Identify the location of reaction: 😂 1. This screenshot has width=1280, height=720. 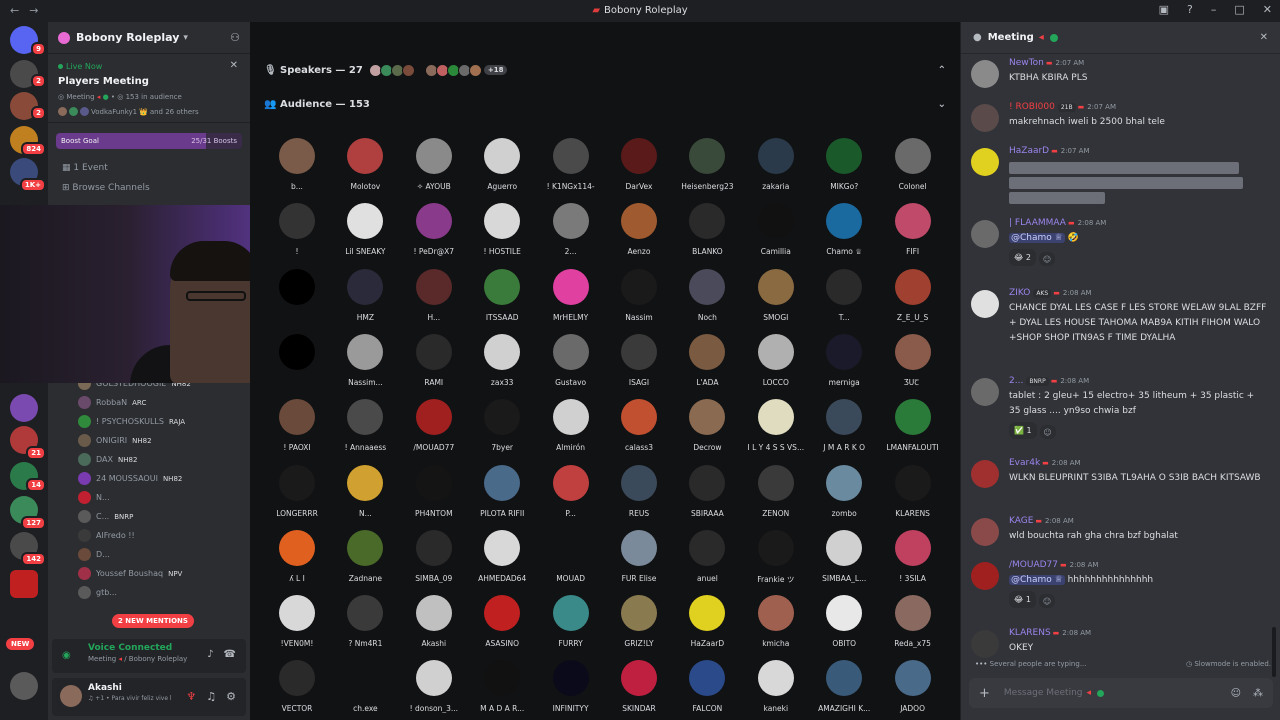
(1022, 599).